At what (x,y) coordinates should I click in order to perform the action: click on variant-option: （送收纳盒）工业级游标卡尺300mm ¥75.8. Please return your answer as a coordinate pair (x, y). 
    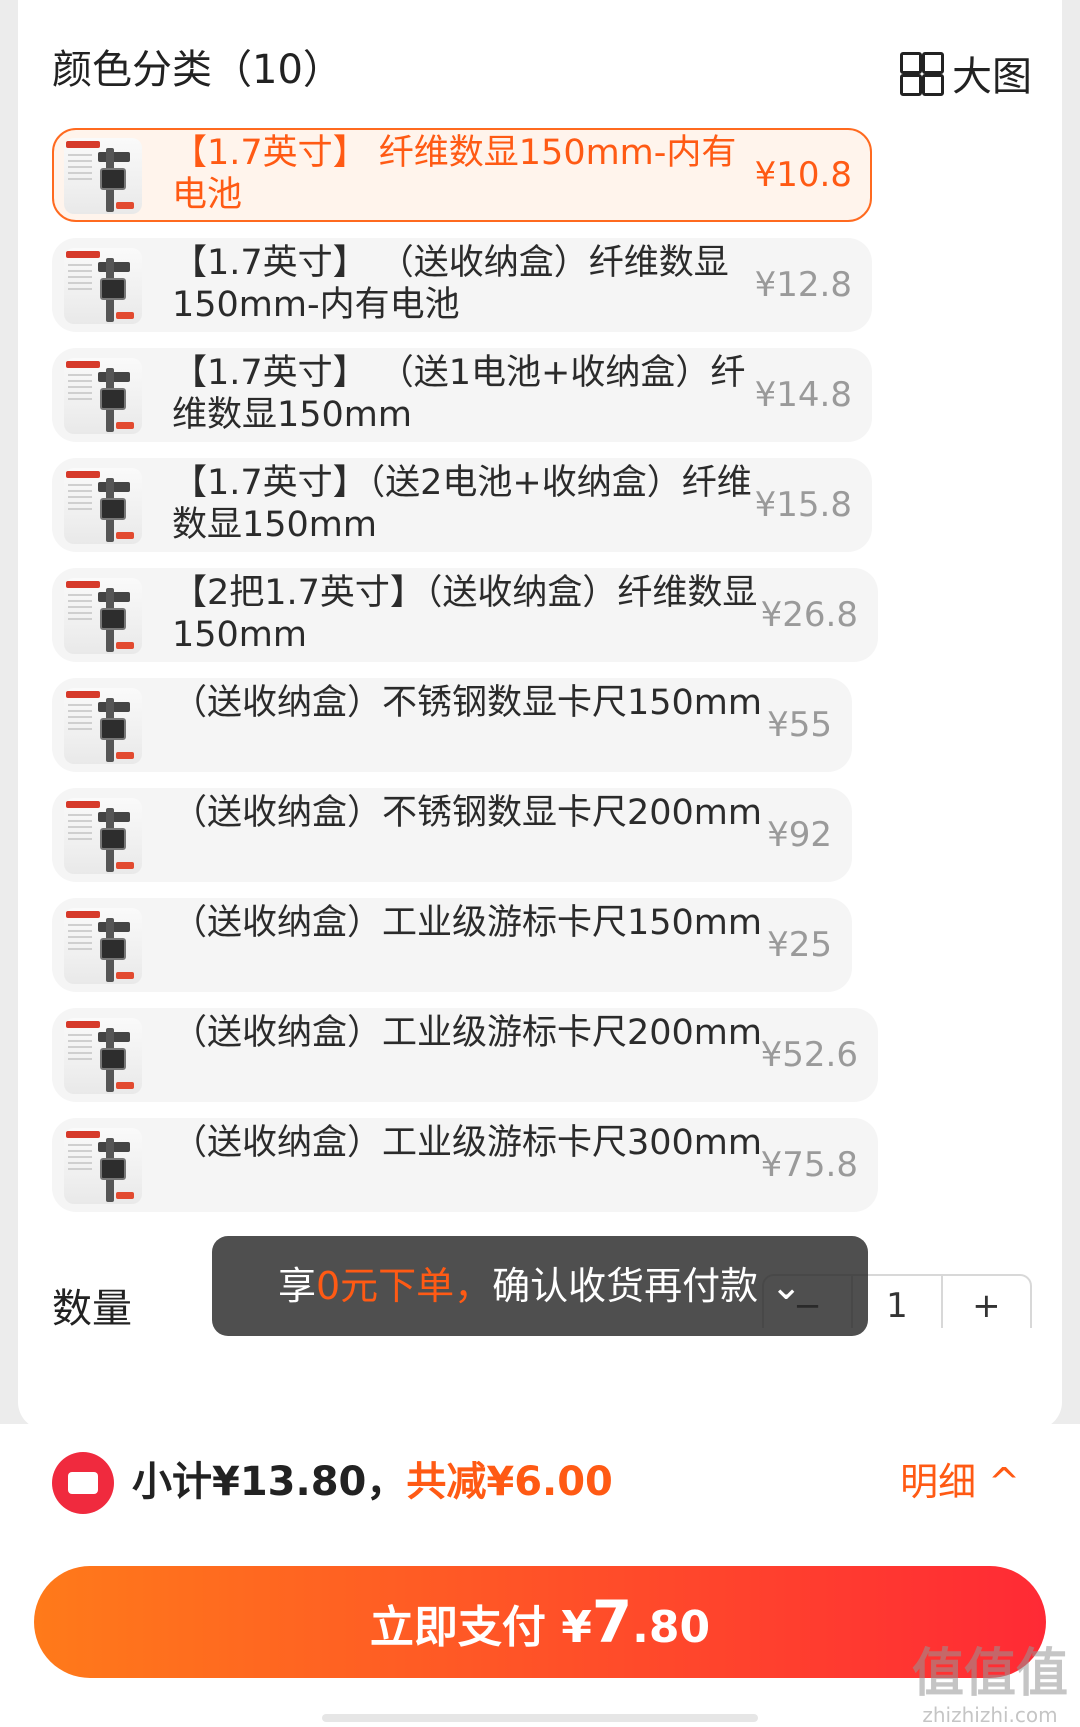
    Looking at the image, I should click on (465, 1165).